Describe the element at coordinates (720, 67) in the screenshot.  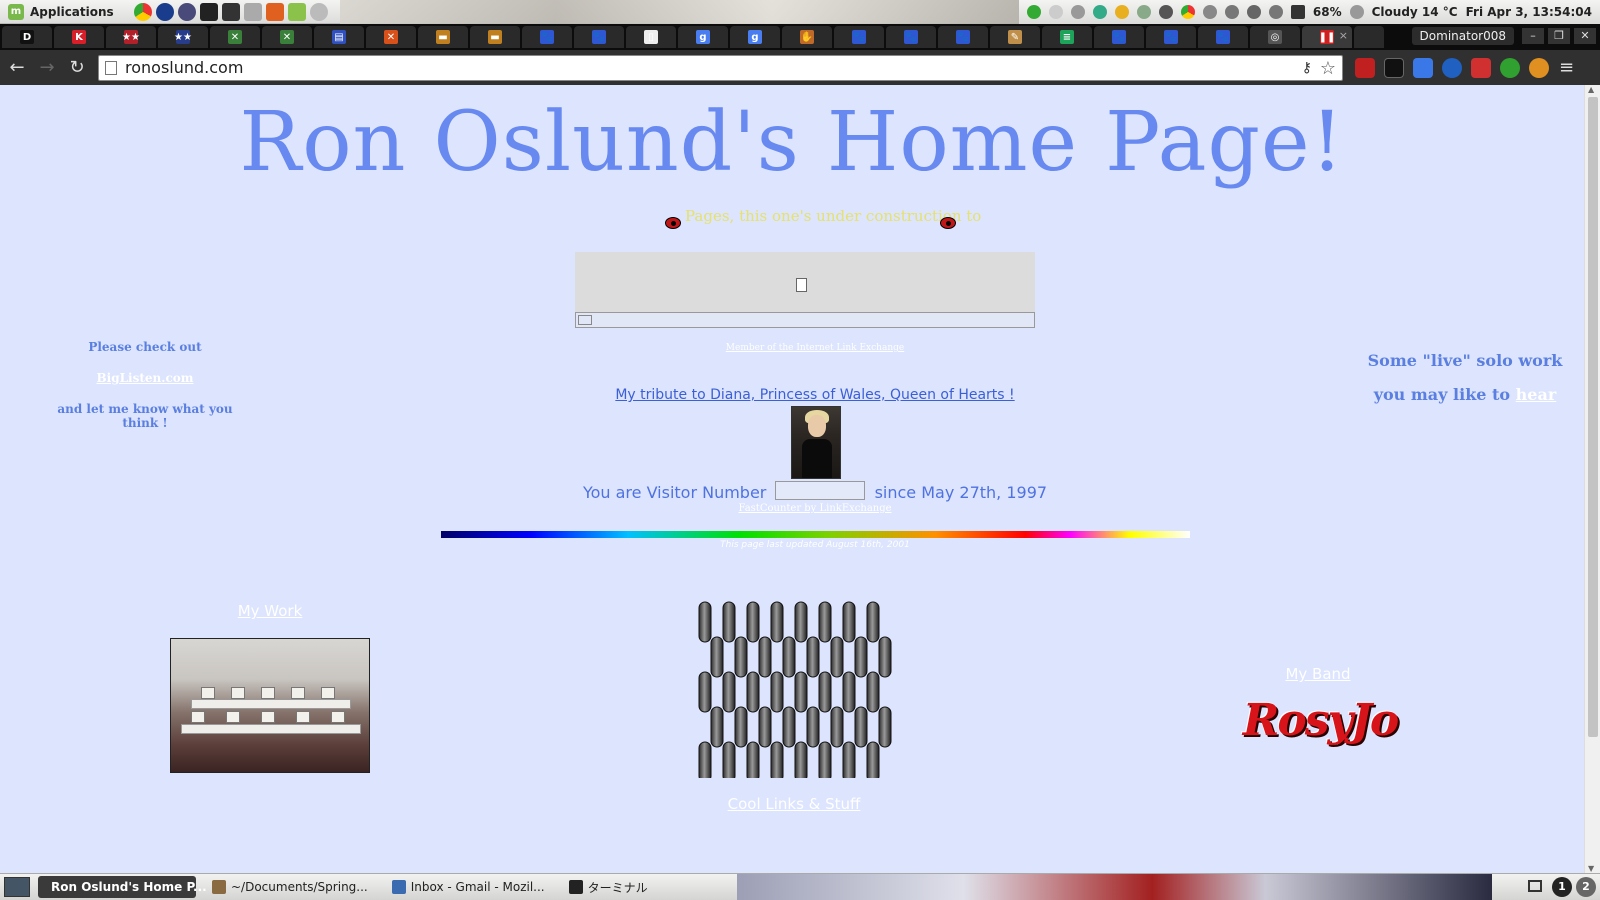
I see `address-bar: ronoslund.com ⚷ ☆` at that location.